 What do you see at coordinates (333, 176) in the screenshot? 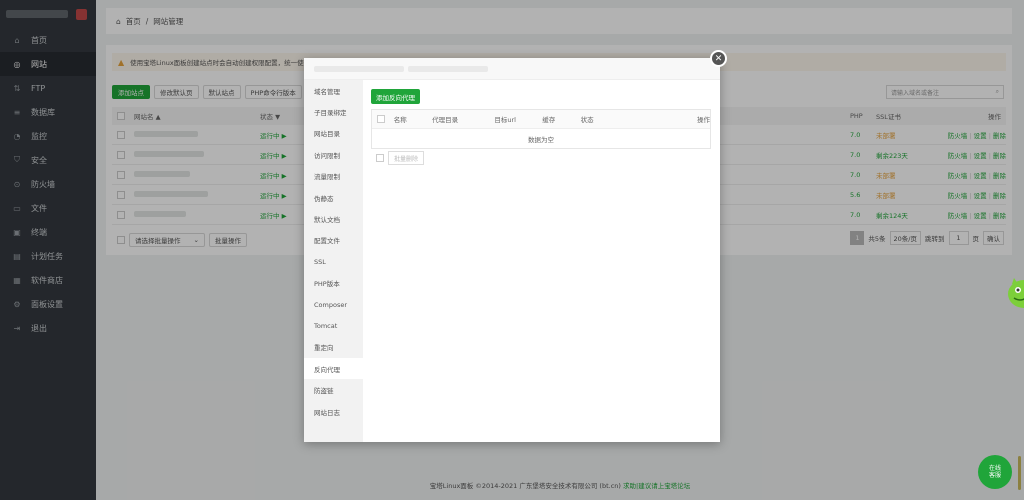
I see `tab-4: 流量限制` at bounding box center [333, 176].